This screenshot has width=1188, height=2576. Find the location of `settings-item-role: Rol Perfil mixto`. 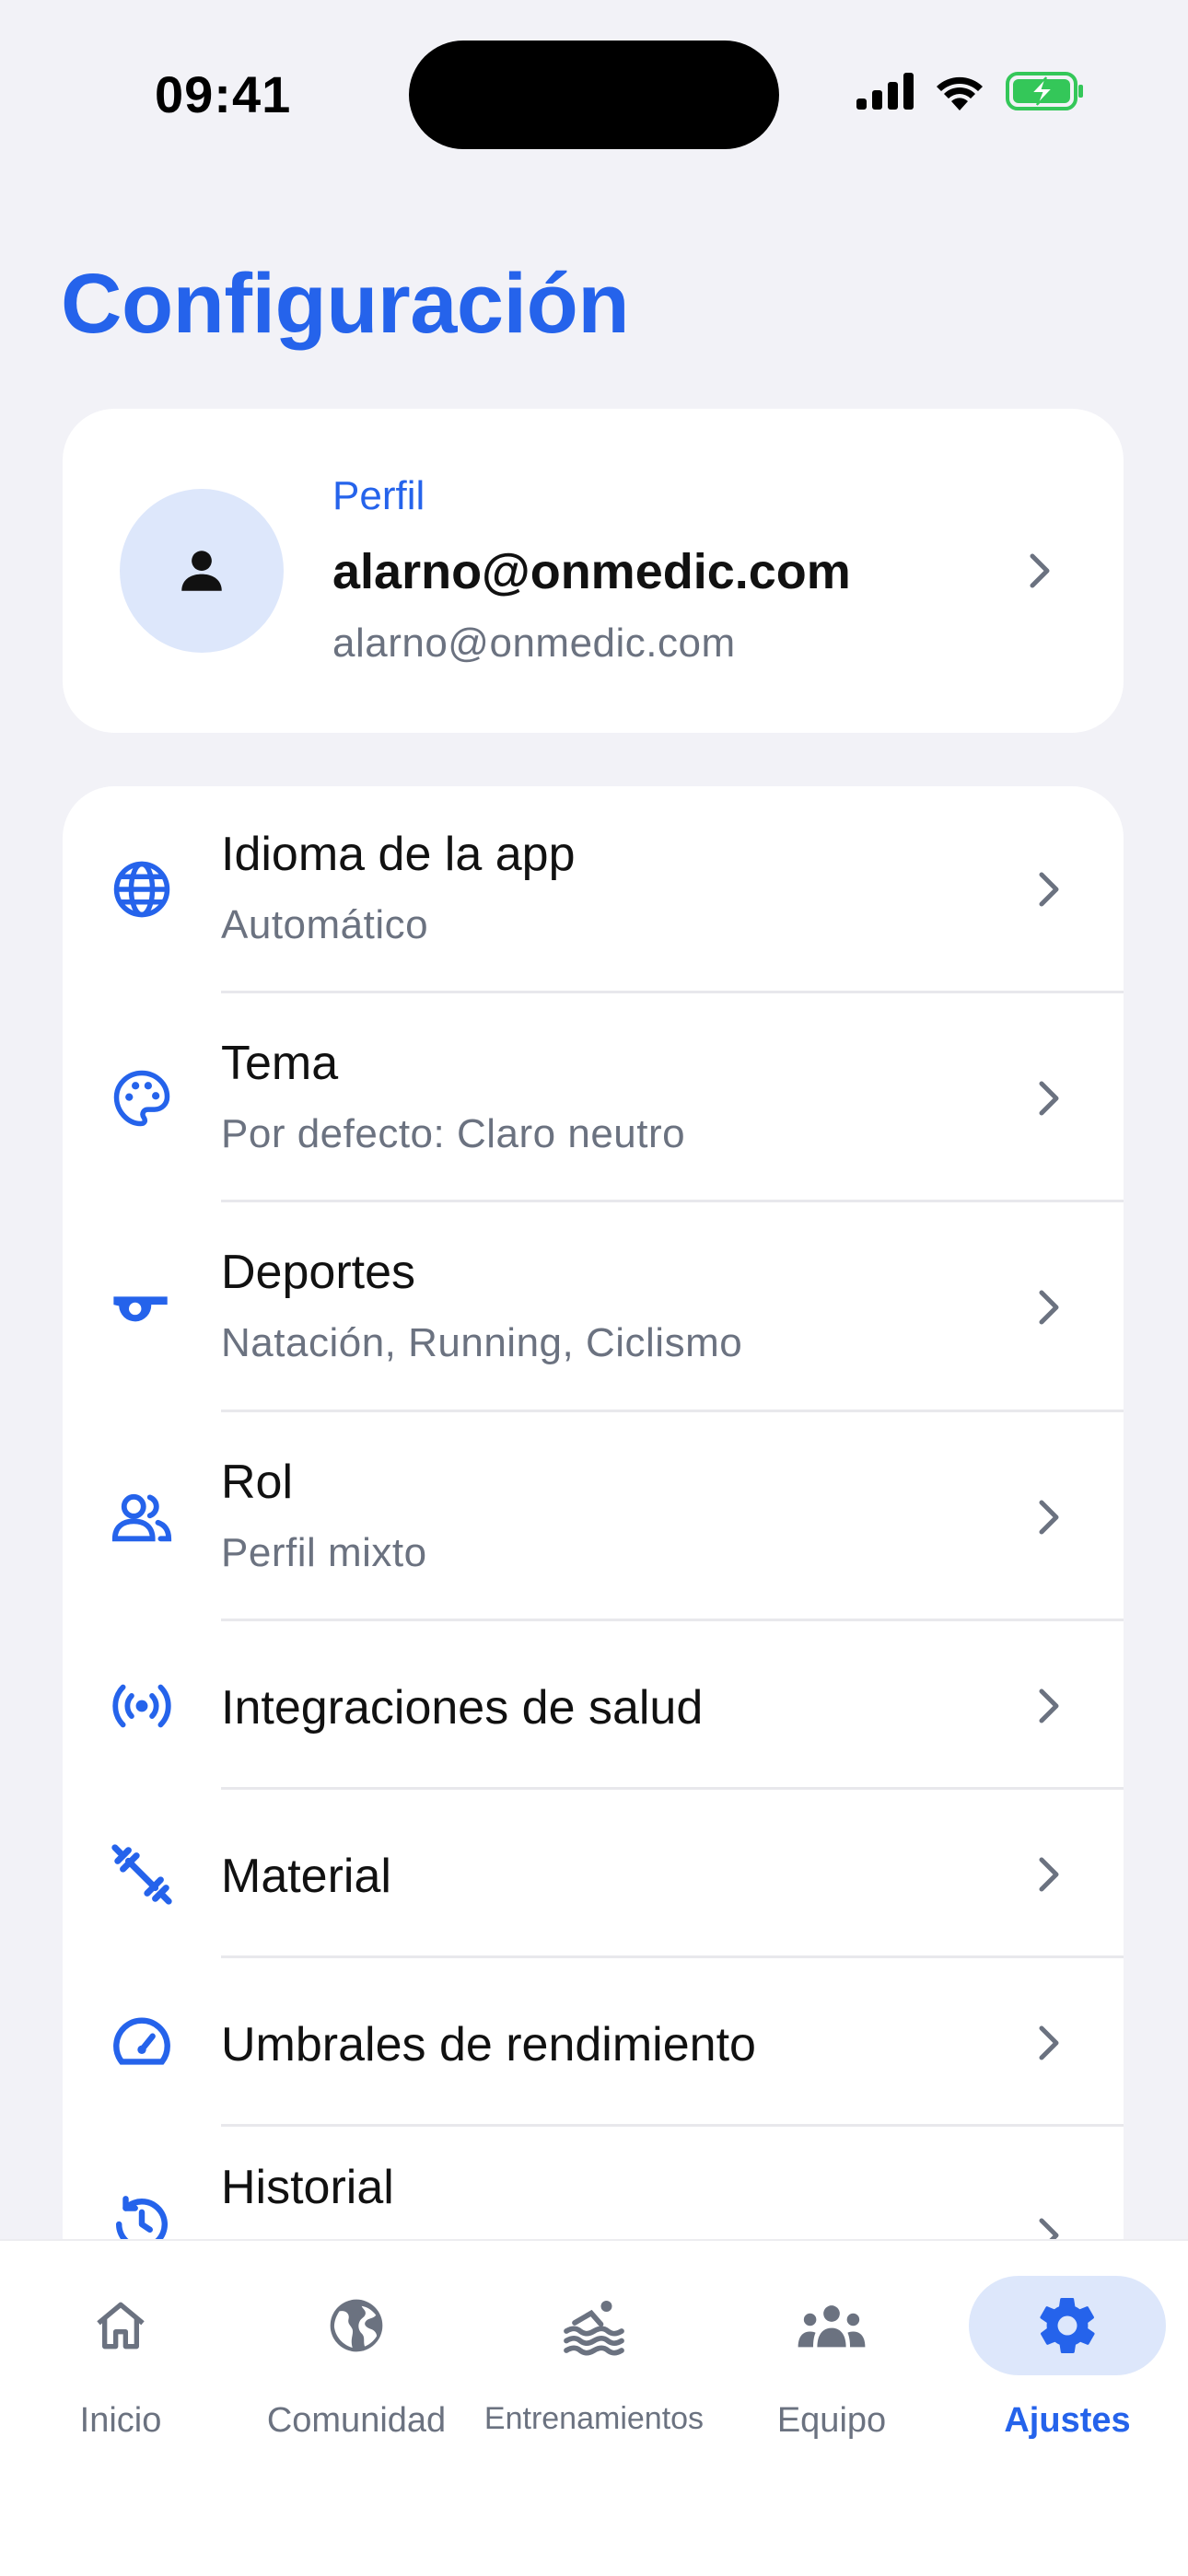

settings-item-role: Rol Perfil mixto is located at coordinates (593, 1516).